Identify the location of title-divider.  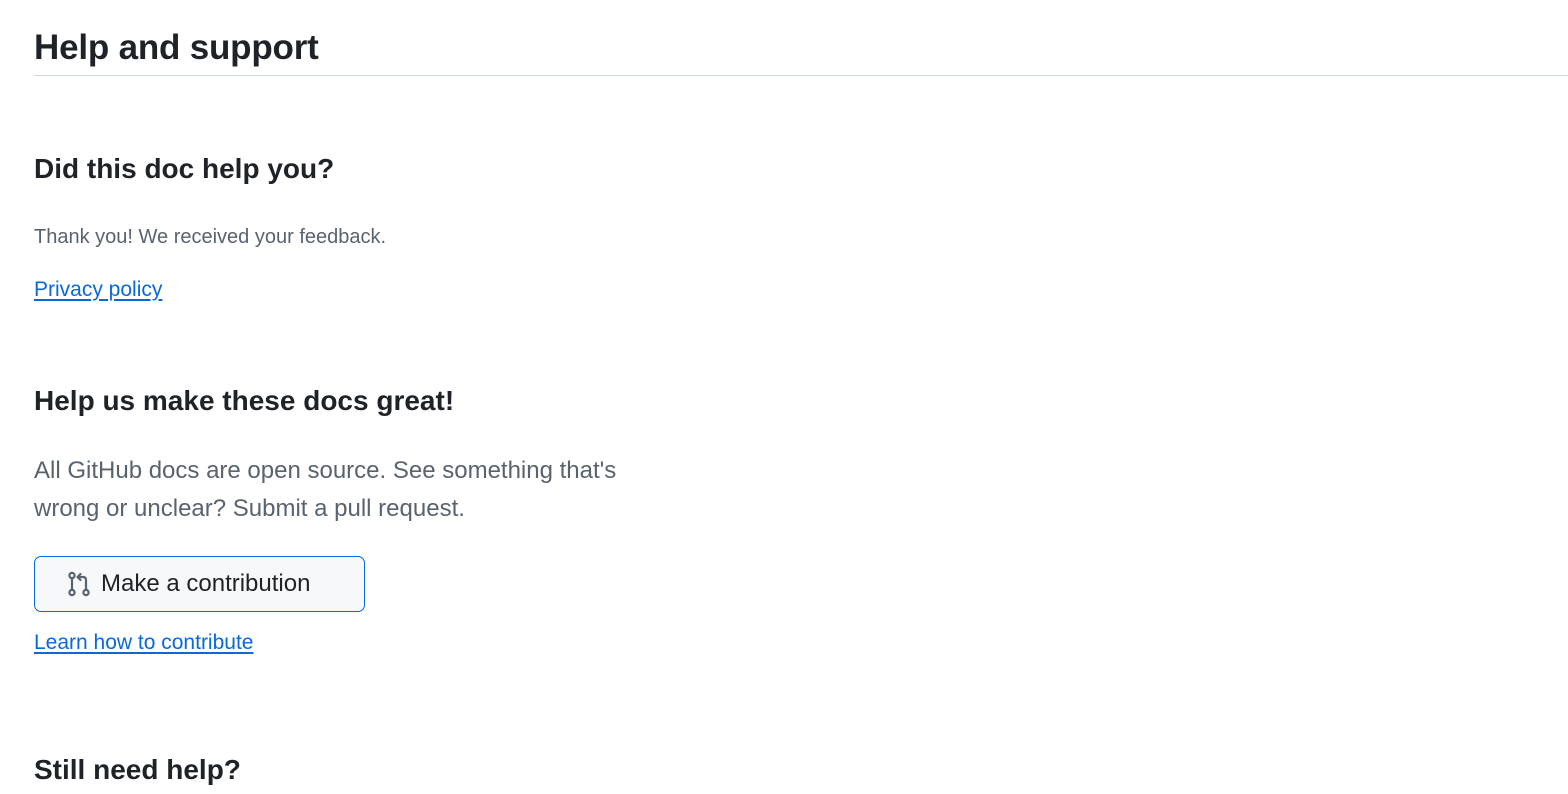
(801, 75).